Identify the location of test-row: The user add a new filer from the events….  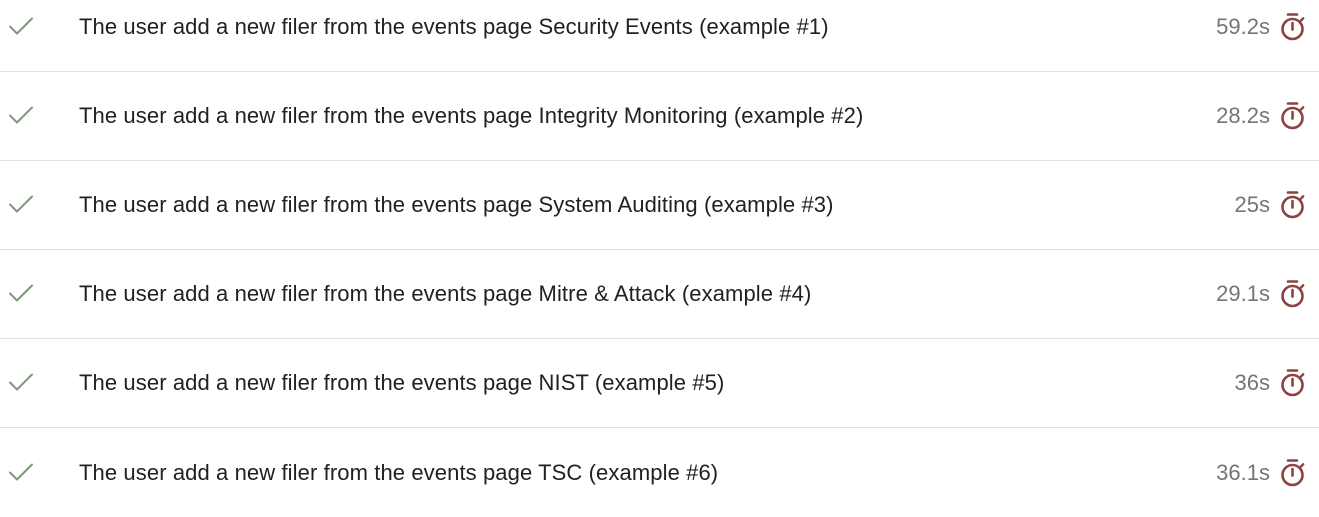
(659, 36).